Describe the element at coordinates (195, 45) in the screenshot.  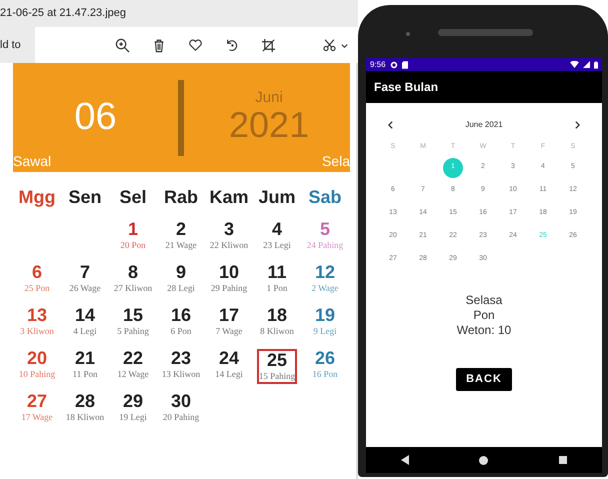
I see `heart-icon` at that location.